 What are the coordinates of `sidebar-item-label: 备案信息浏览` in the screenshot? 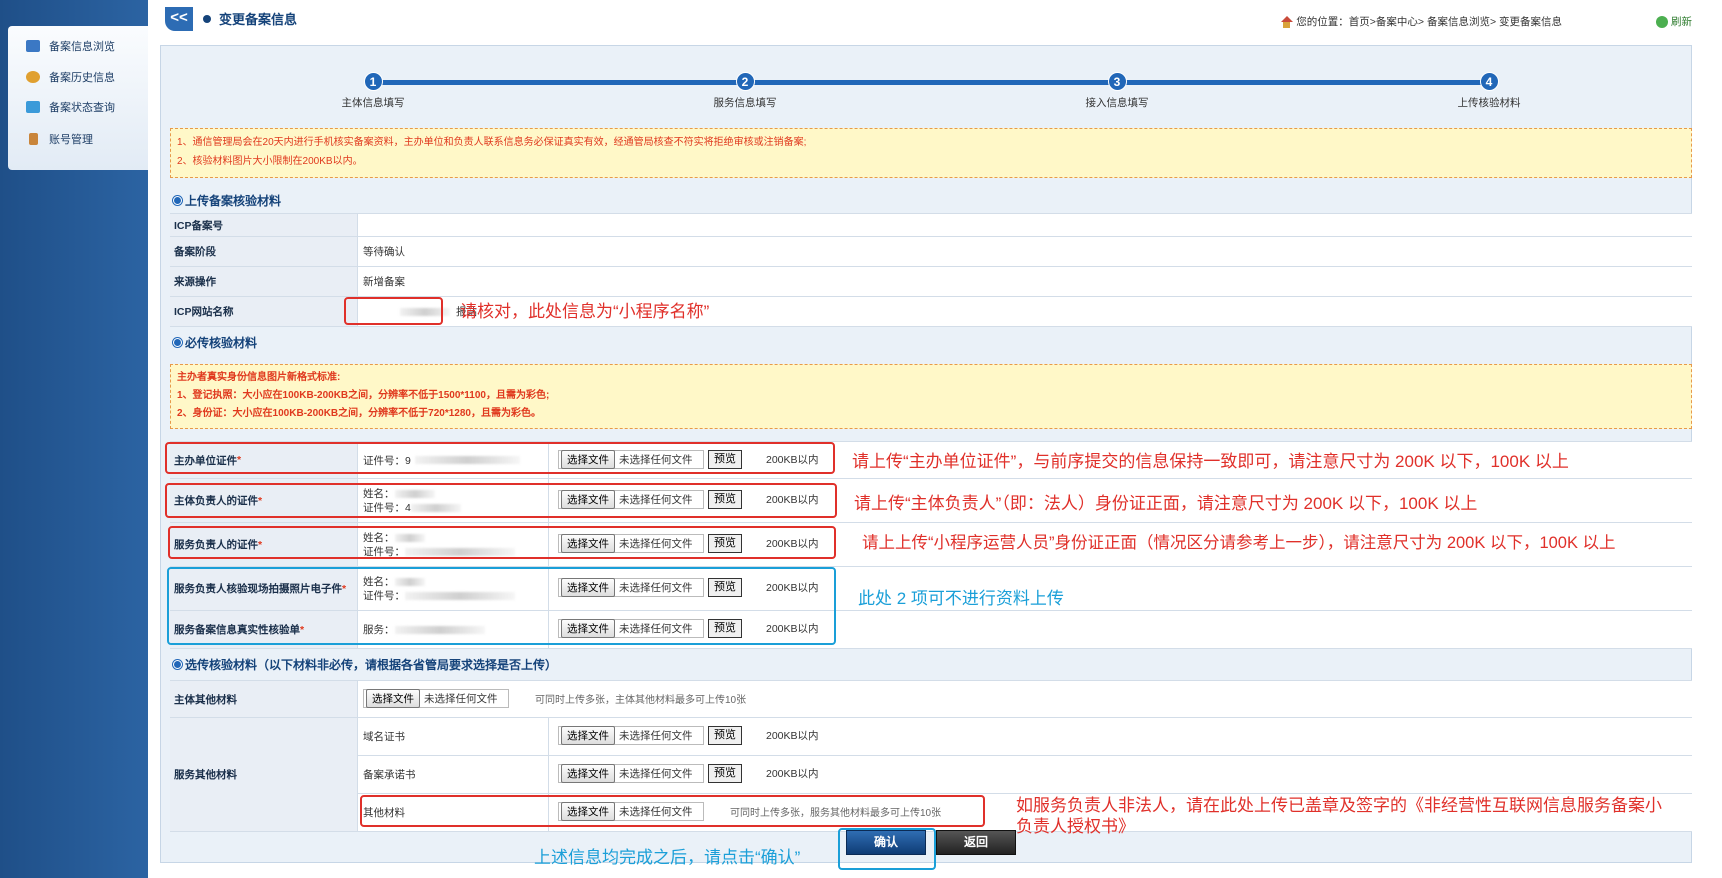 It's located at (82, 47).